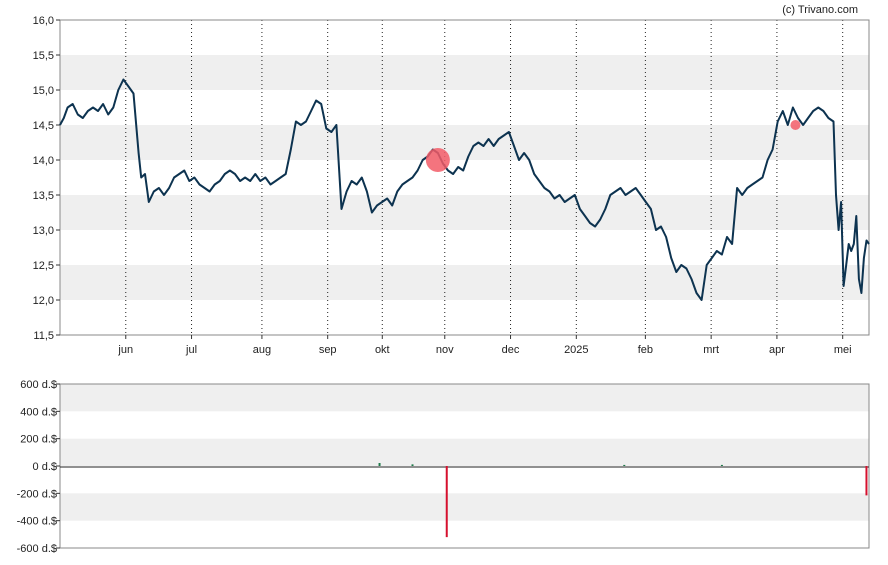 The height and width of the screenshot is (565, 888). Describe the element at coordinates (484, 345) in the screenshot. I see `price-x-axis: jun jul aug sep okt nov dec 2025 feb mrt apr mei` at that location.